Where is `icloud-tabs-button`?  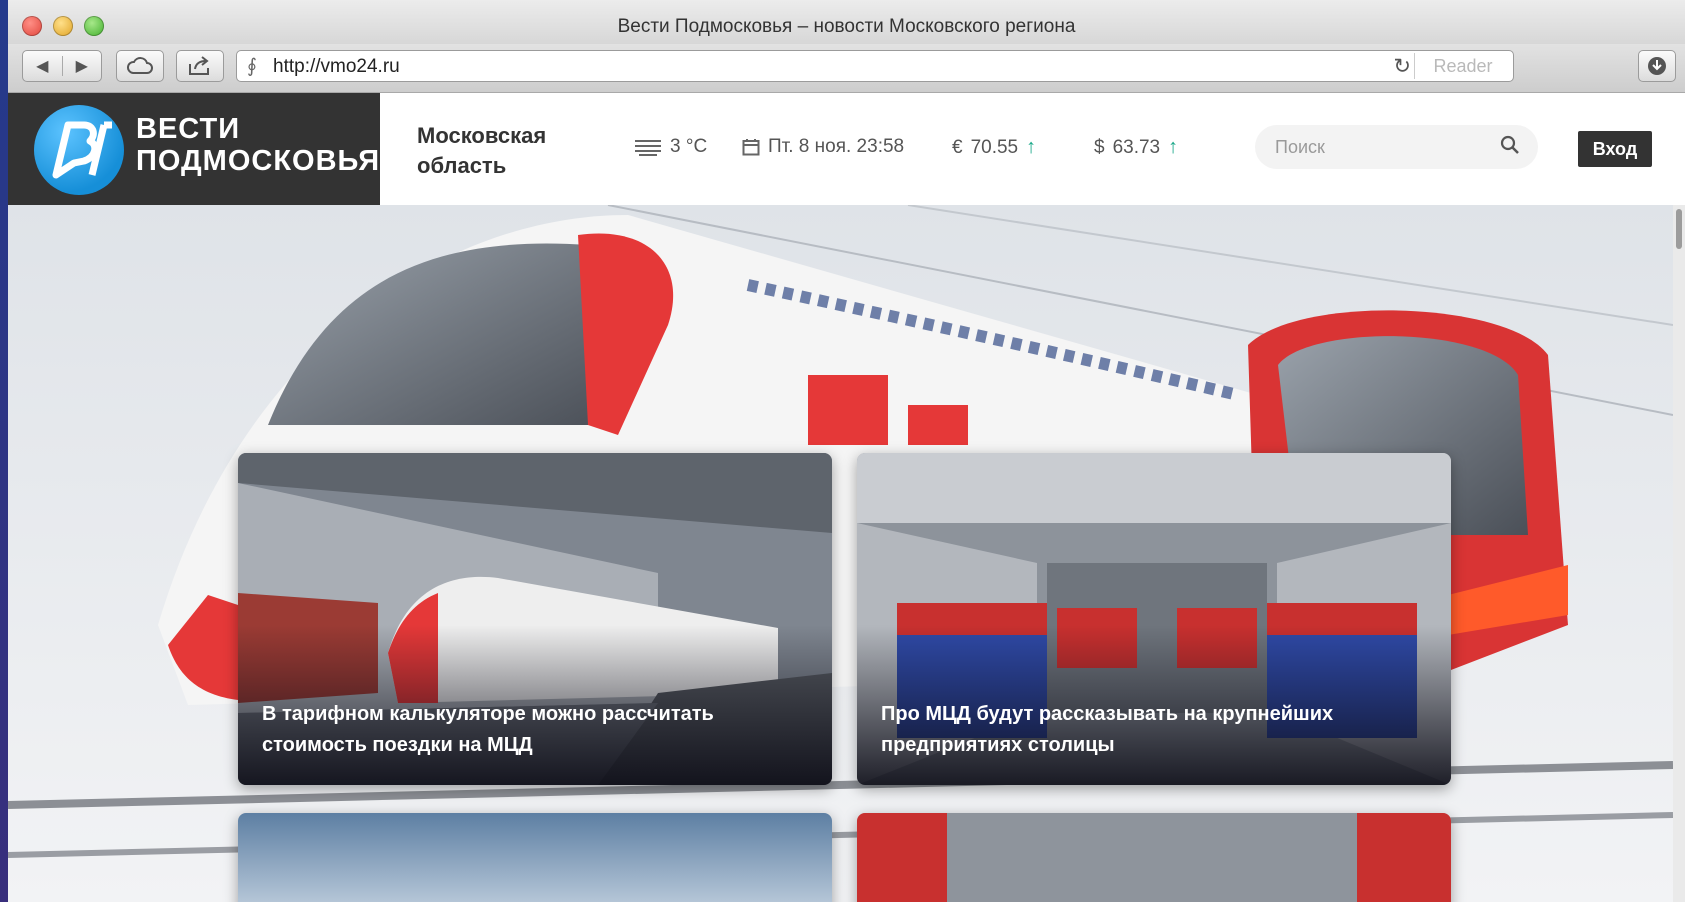
icloud-tabs-button is located at coordinates (140, 66).